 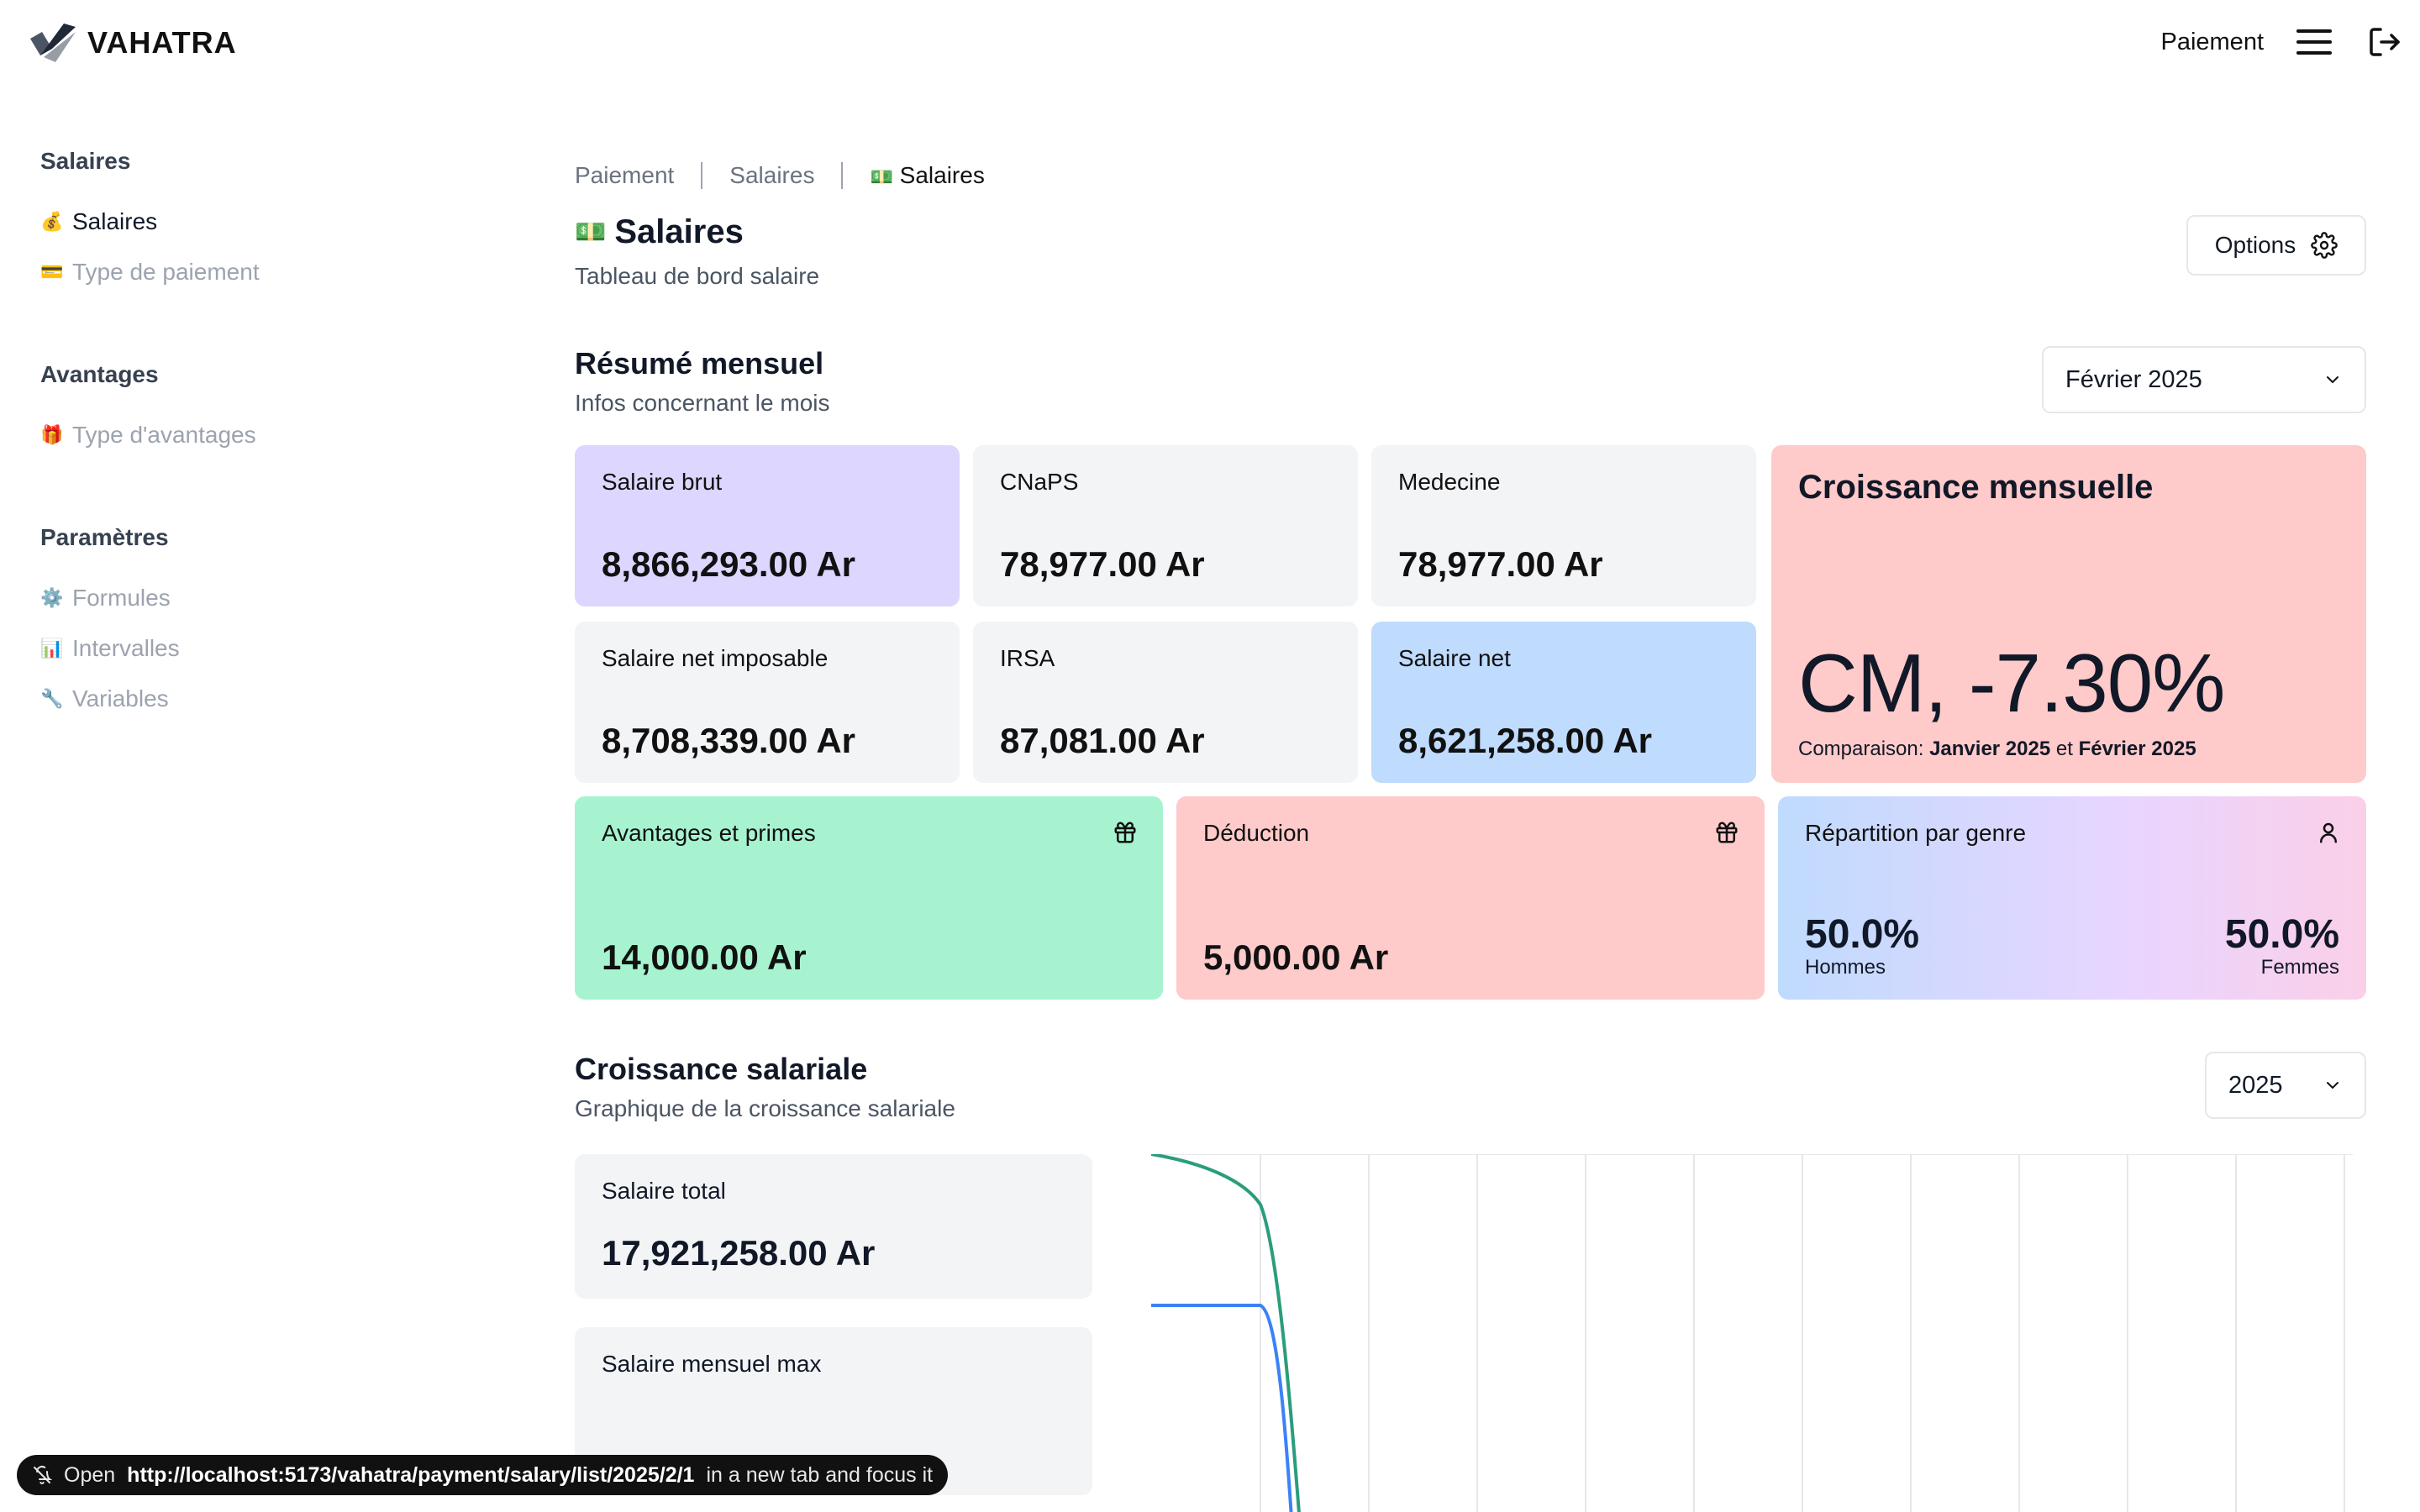 I want to click on bell-off-icon, so click(x=43, y=1475).